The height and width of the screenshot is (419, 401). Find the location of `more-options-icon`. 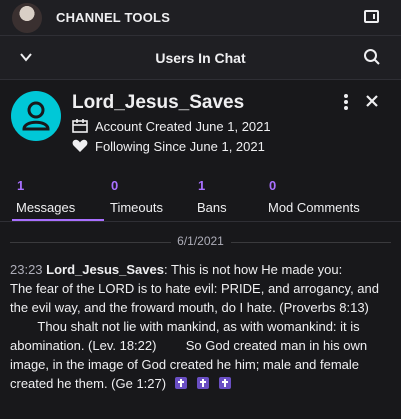

more-options-icon is located at coordinates (346, 102).